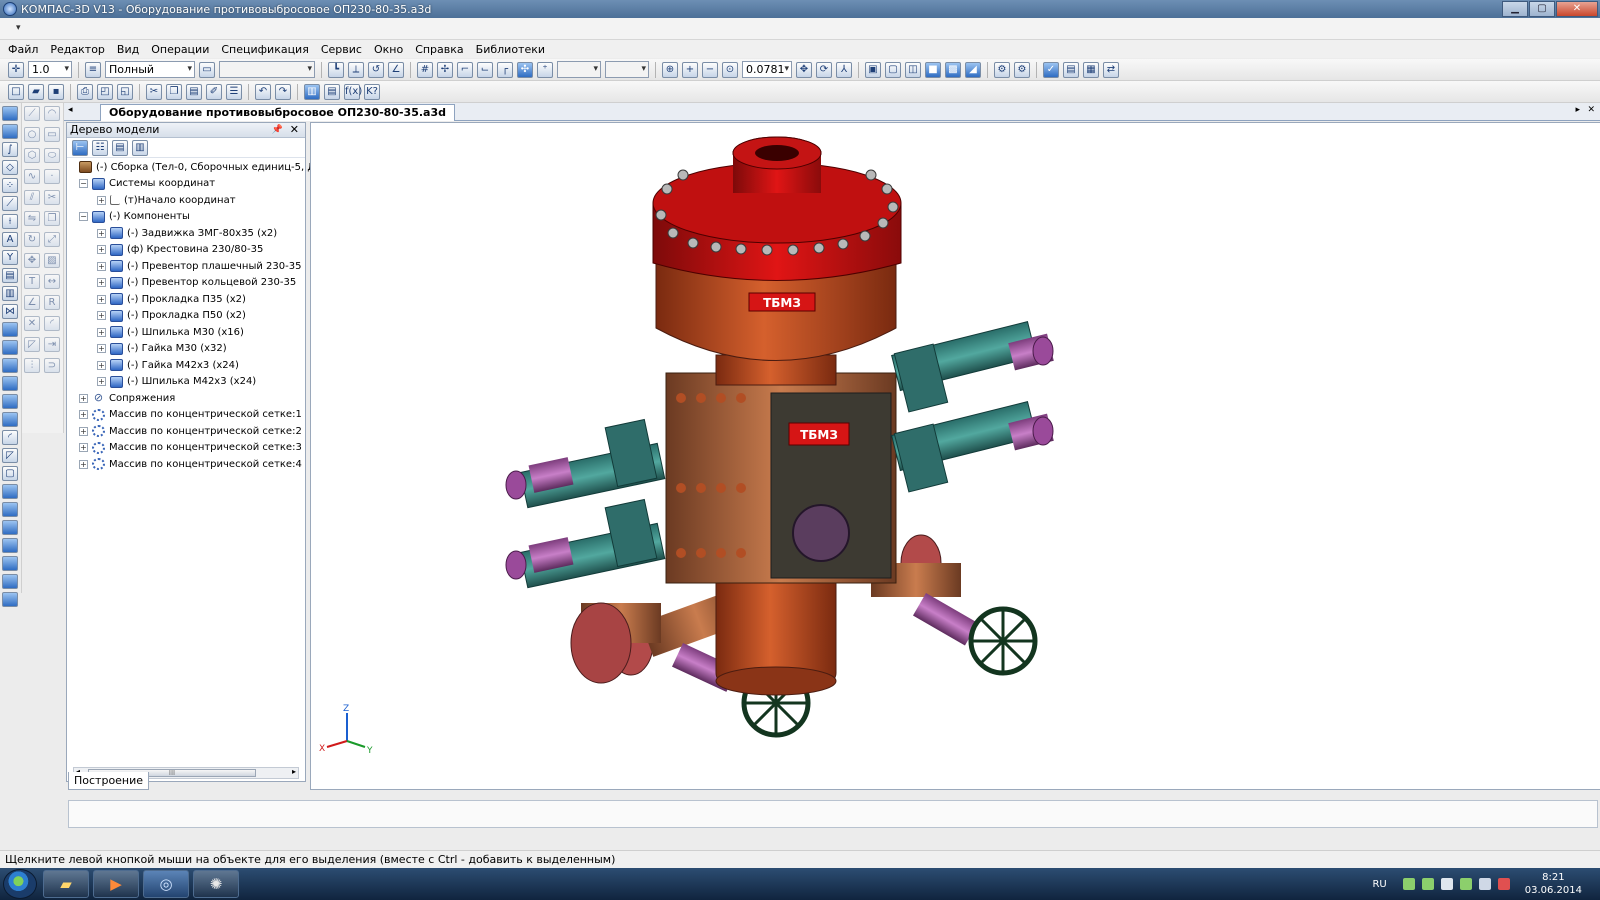  Describe the element at coordinates (32, 260) in the screenshot. I see `tool-move-icon: ✥` at that location.